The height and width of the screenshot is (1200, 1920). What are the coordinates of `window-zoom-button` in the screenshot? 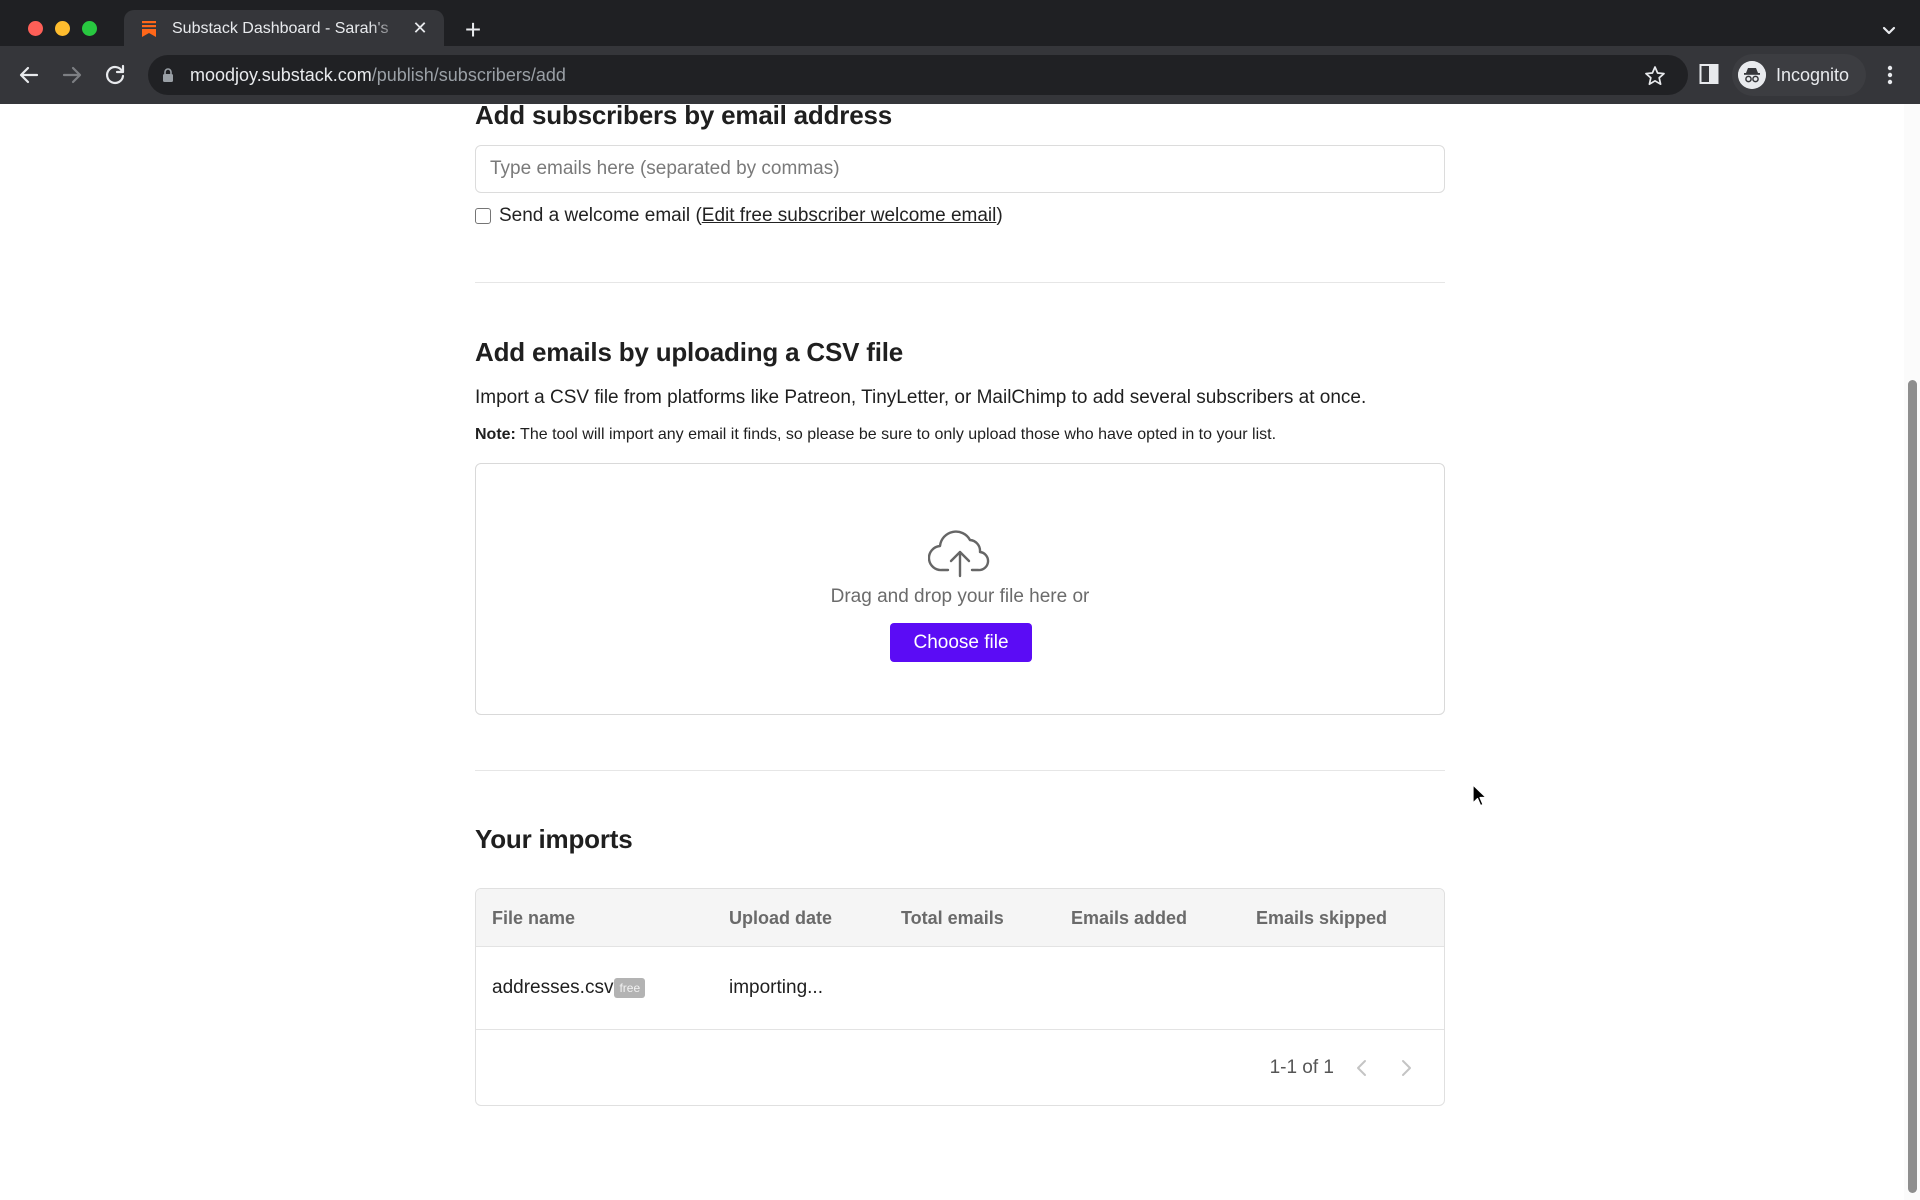 It's located at (89, 28).